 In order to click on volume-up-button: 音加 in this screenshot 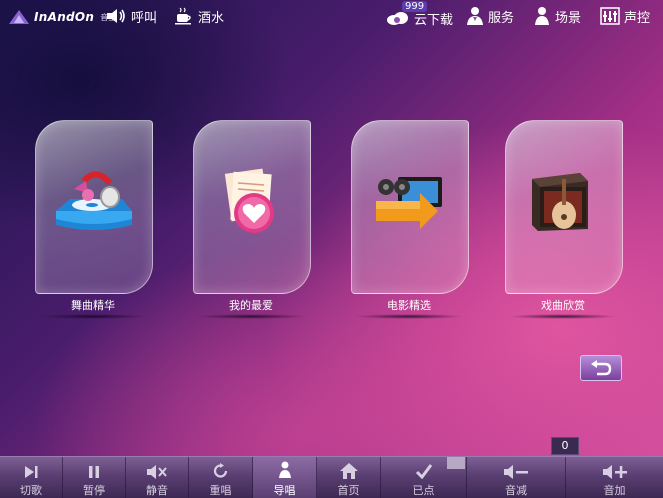, I will do `click(614, 477)`.